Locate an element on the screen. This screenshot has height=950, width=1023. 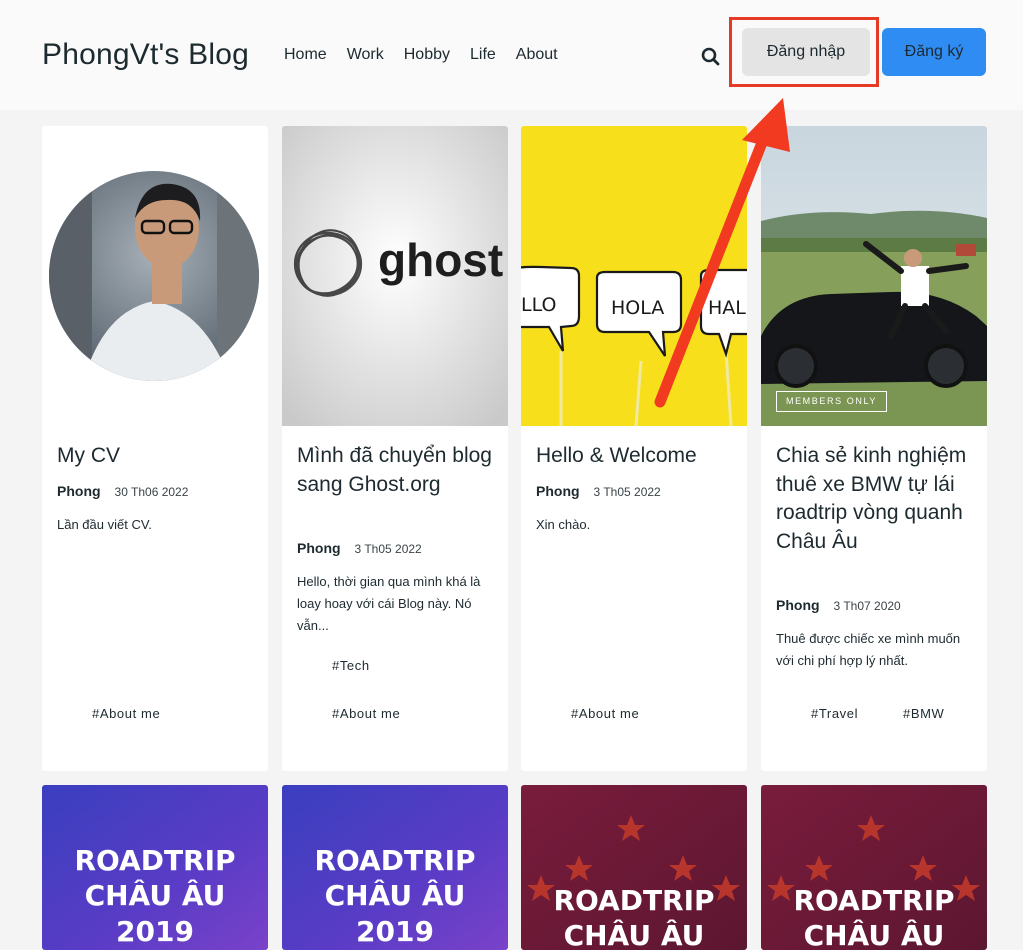
nav-hobby: Hobby is located at coordinates (427, 55).